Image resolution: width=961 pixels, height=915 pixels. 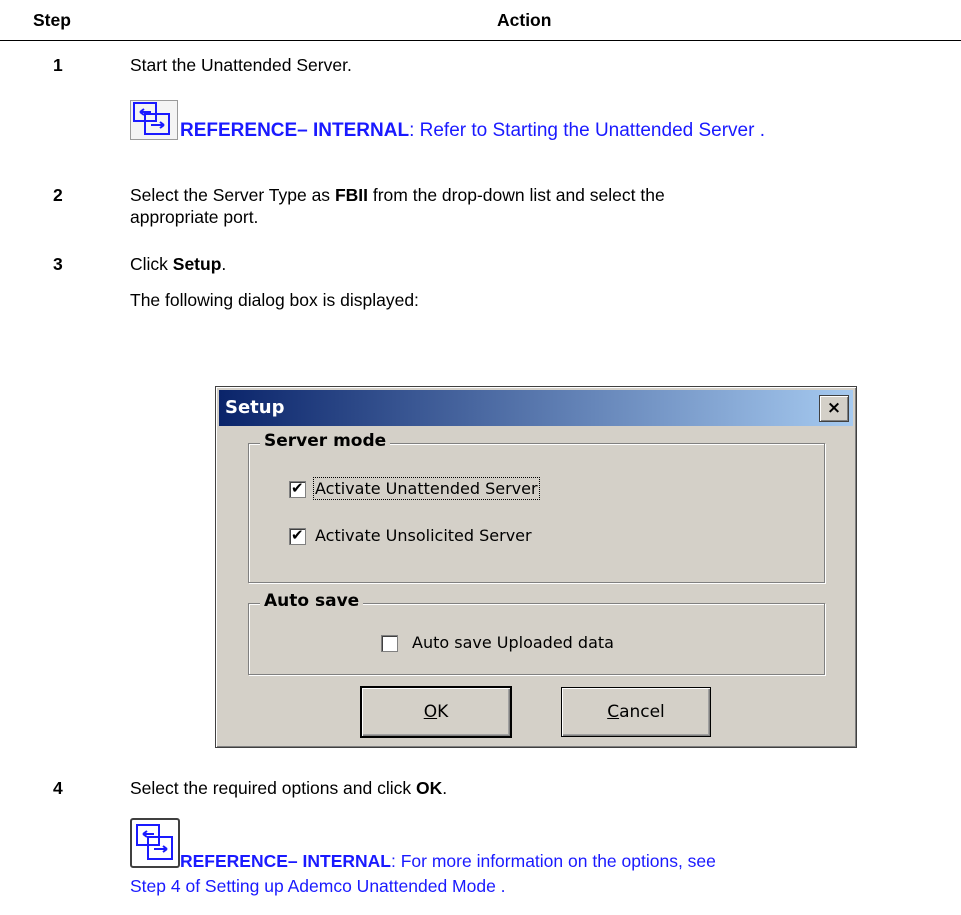 I want to click on action-column-header: Action, so click(x=524, y=20).